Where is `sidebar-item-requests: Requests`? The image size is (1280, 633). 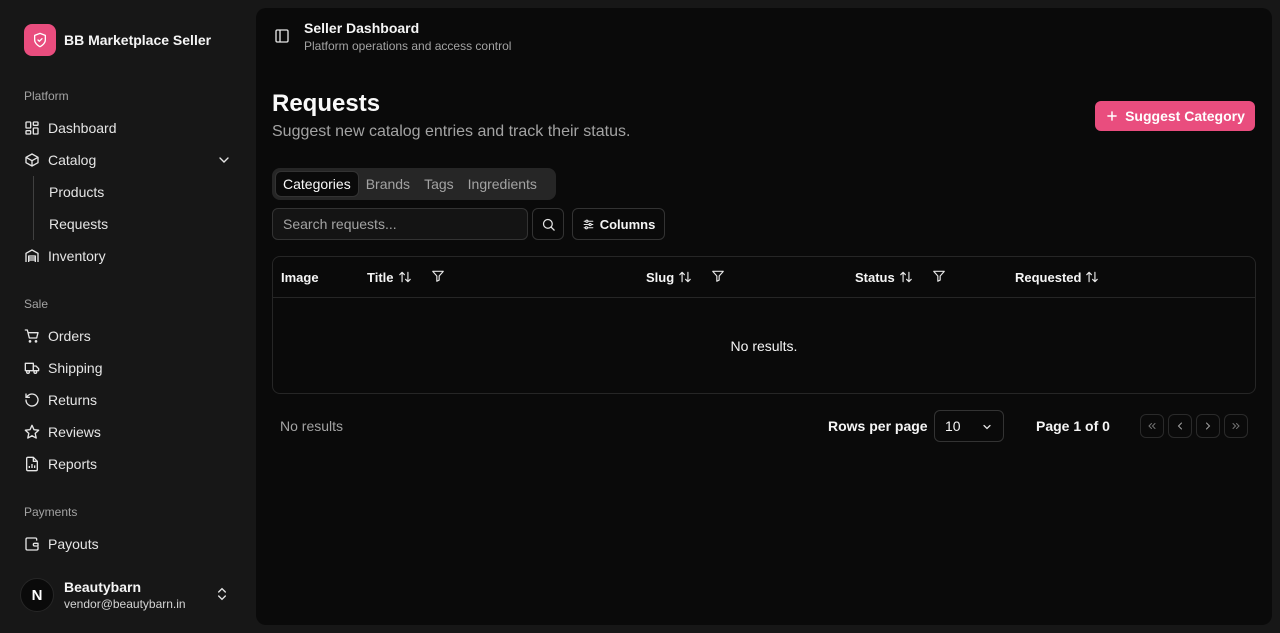 sidebar-item-requests: Requests is located at coordinates (78, 224).